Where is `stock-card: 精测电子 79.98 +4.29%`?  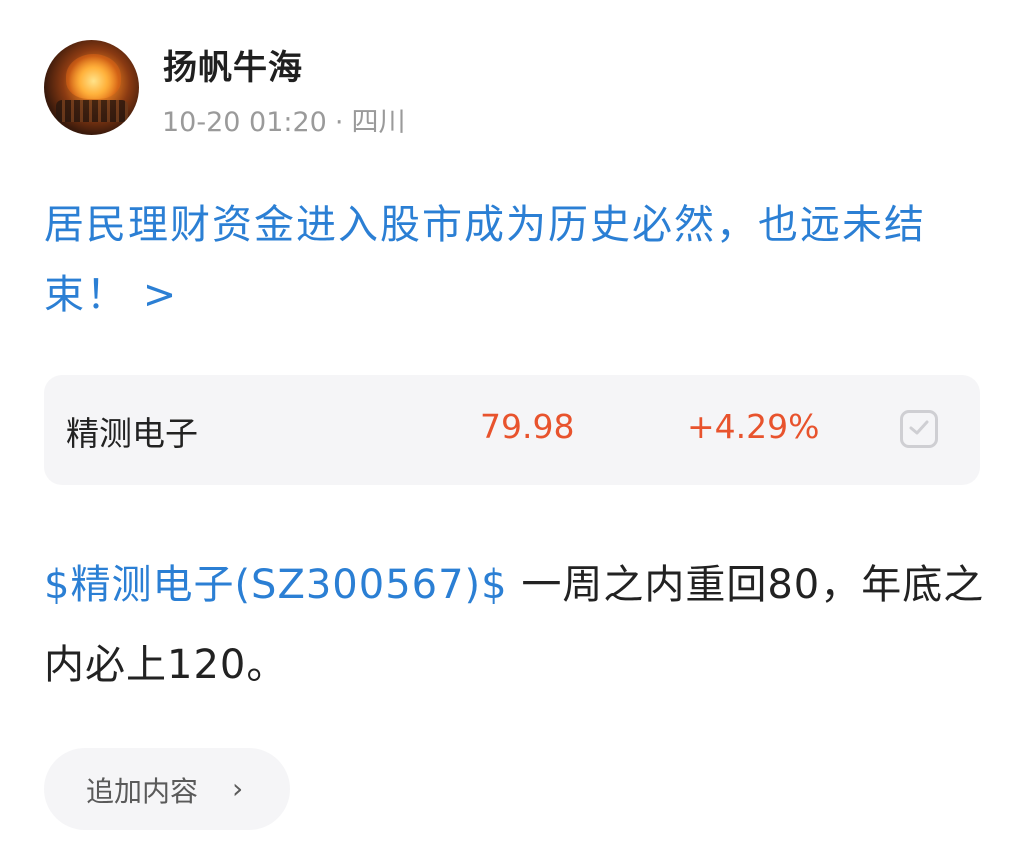
stock-card: 精测电子 79.98 +4.29% is located at coordinates (512, 430).